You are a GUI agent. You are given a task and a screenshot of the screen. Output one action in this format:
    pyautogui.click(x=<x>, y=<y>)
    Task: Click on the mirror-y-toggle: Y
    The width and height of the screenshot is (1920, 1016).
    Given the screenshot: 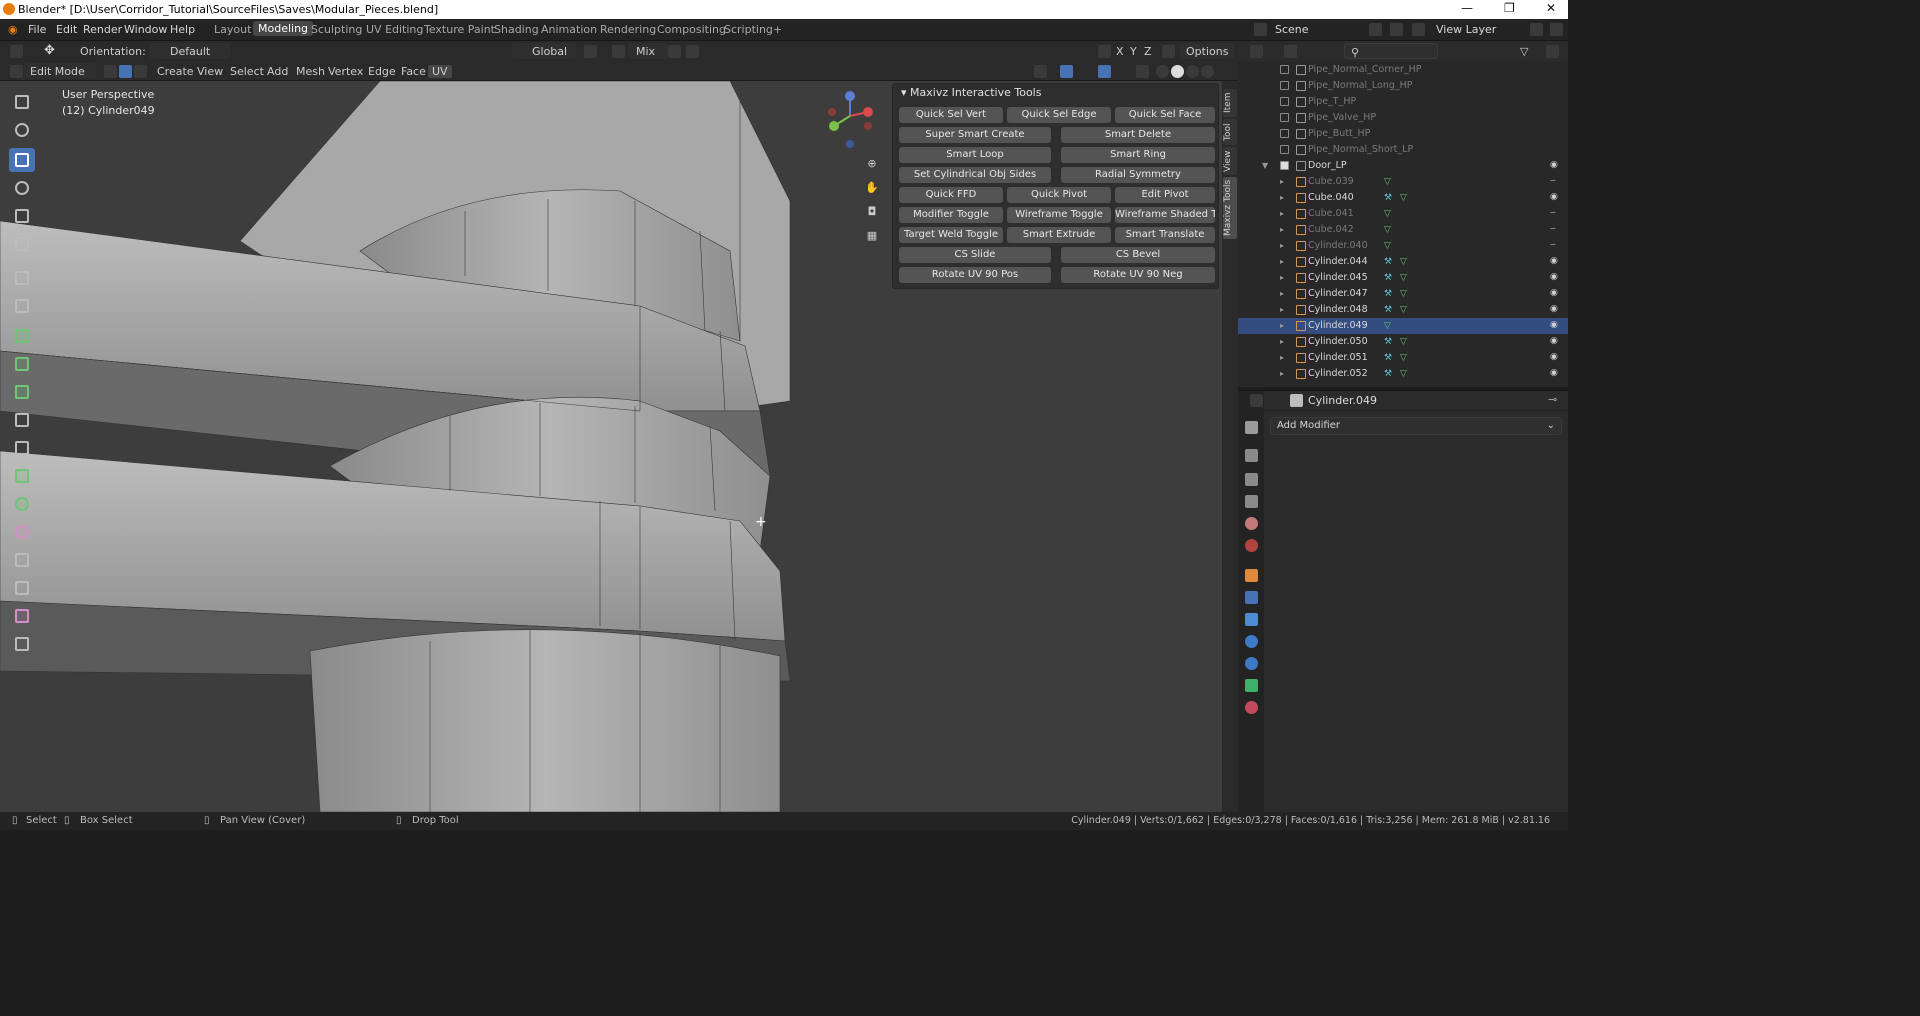 What is the action you would take?
    pyautogui.click(x=1133, y=51)
    